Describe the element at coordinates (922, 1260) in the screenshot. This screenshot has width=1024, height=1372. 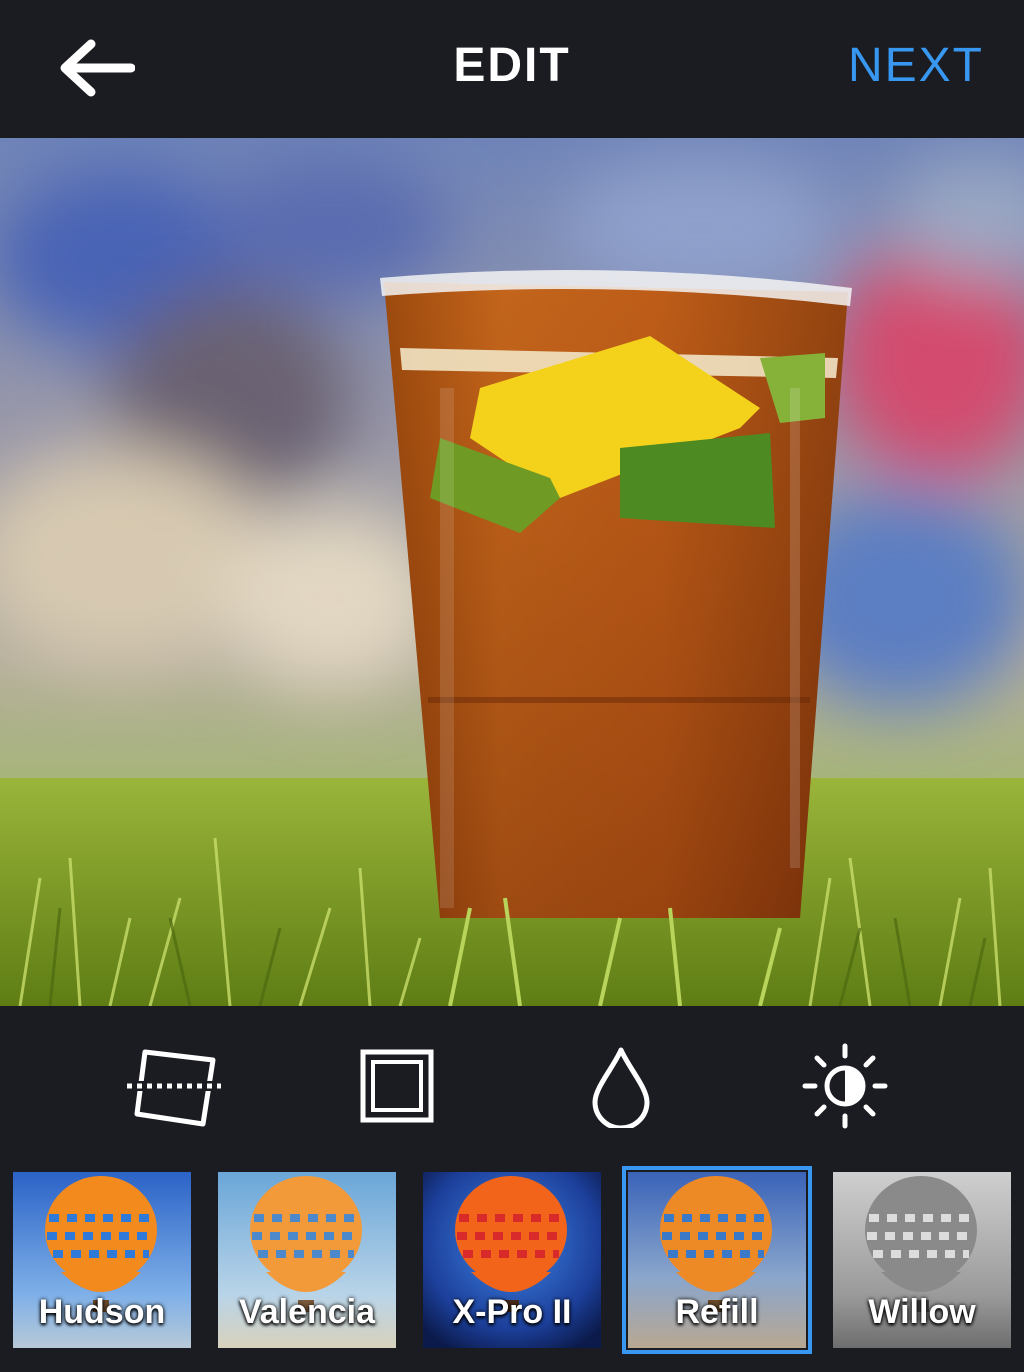
I see `filter-willow: Willow` at that location.